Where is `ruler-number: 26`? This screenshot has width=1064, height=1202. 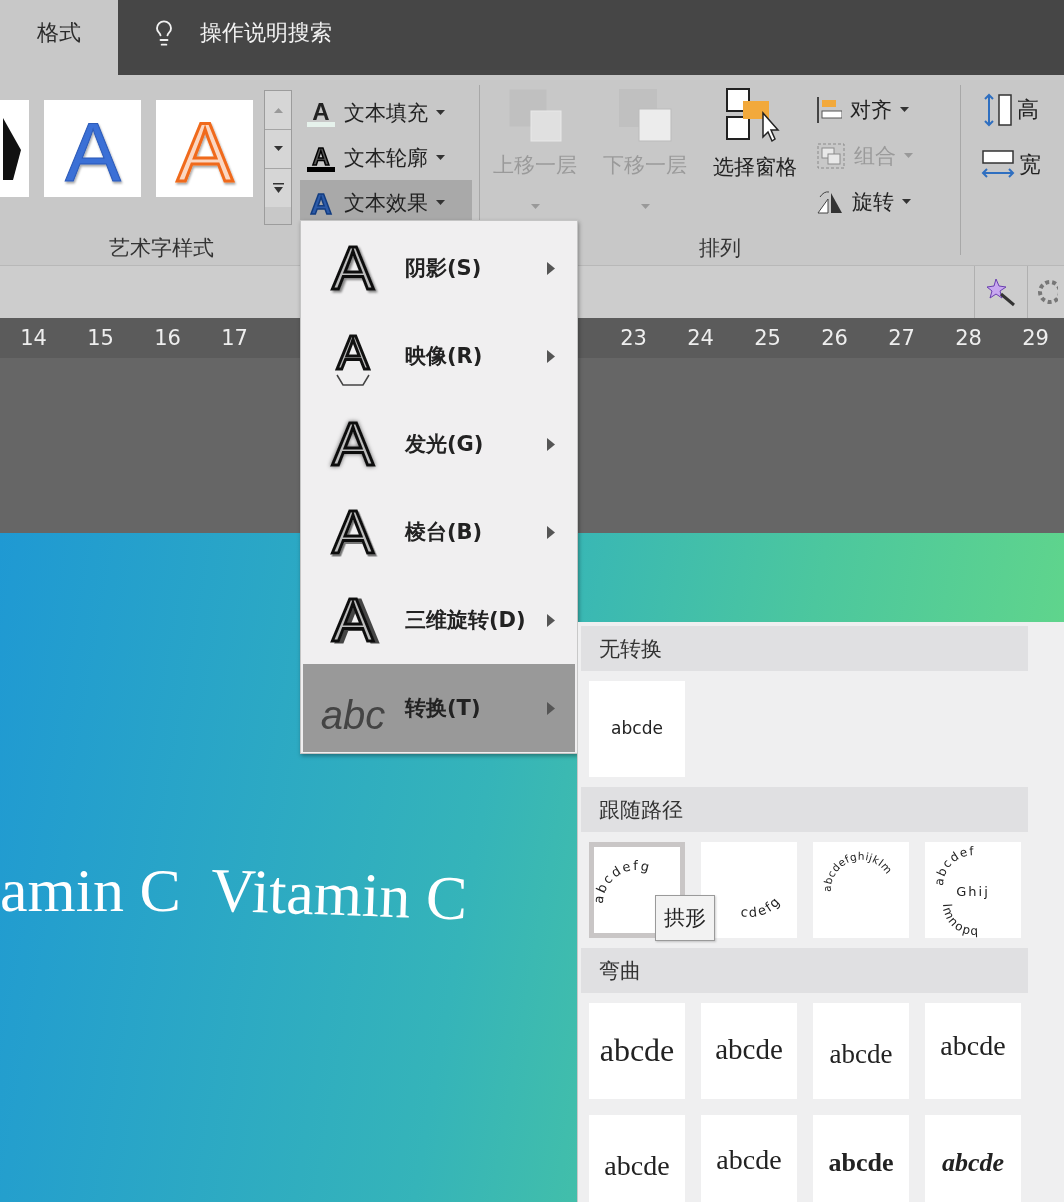
ruler-number: 26 is located at coordinates (834, 338).